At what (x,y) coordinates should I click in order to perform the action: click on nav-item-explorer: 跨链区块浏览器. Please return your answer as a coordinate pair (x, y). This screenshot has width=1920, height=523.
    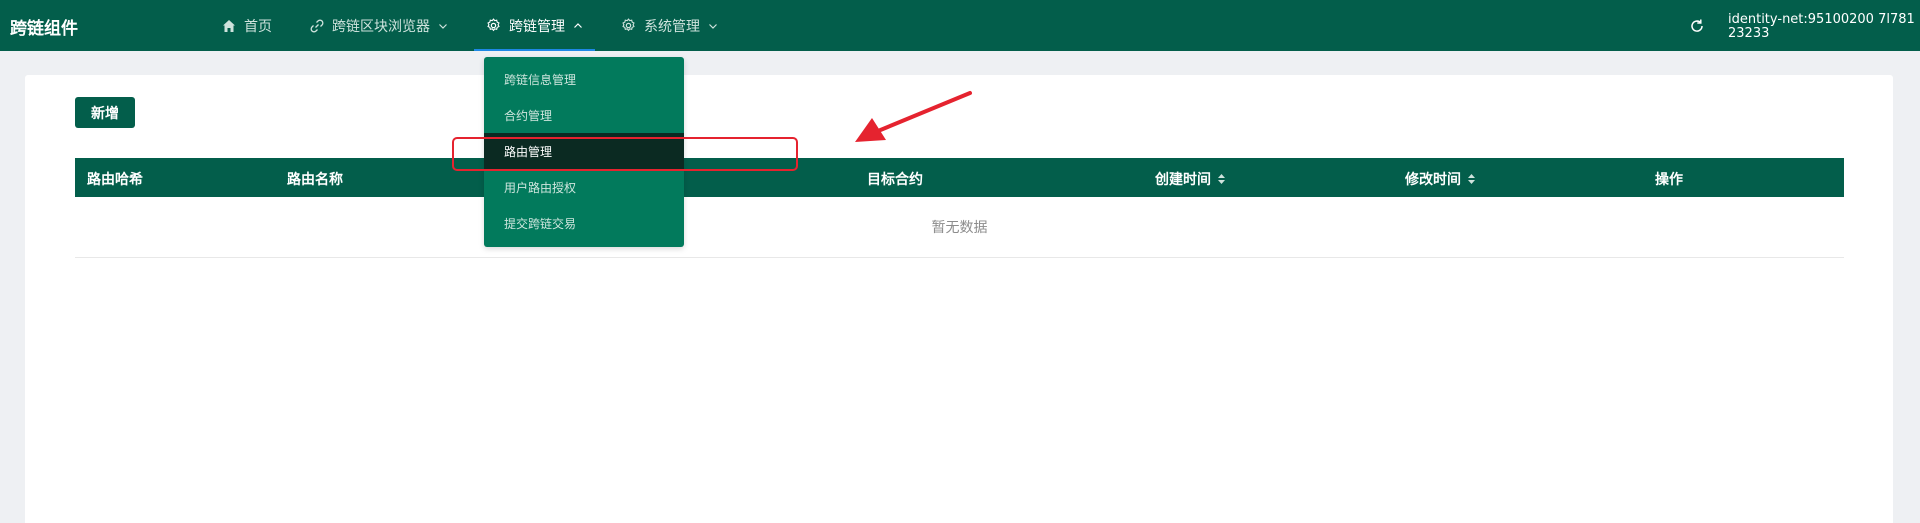
    Looking at the image, I should click on (379, 25).